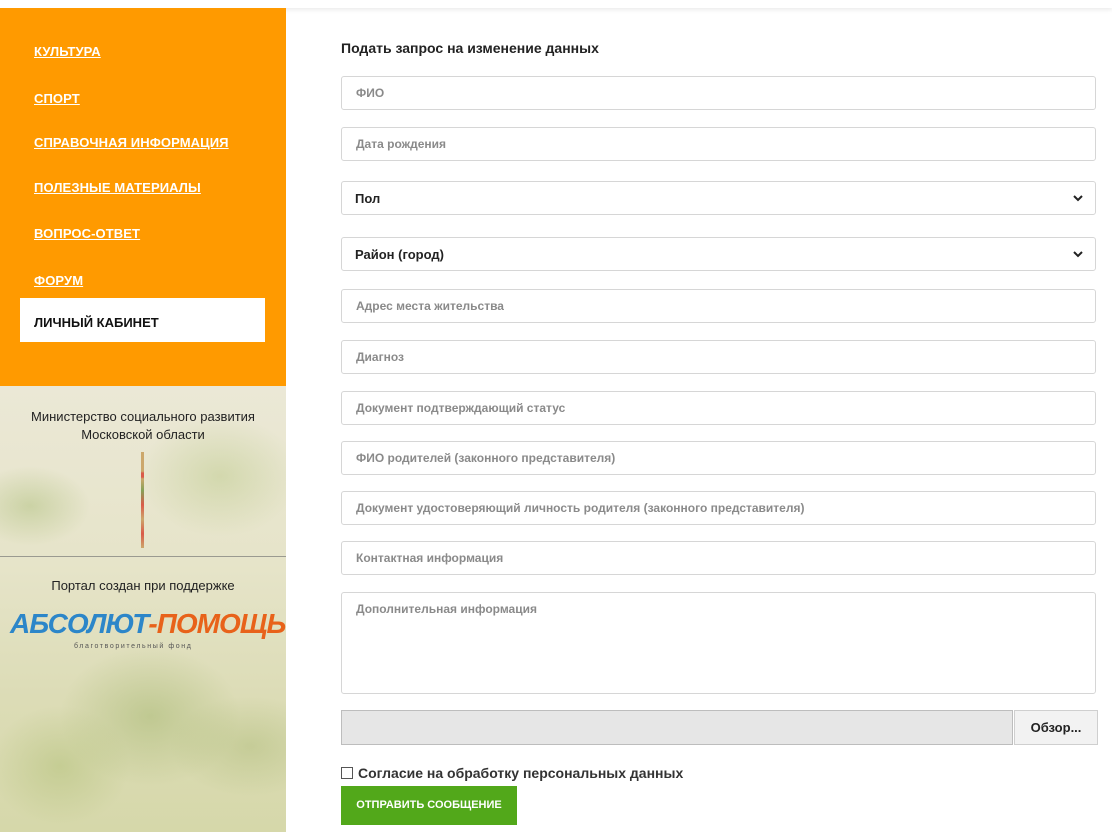 The image size is (1112, 832). I want to click on sidebar-item-forum: ФОРУМ, so click(58, 280).